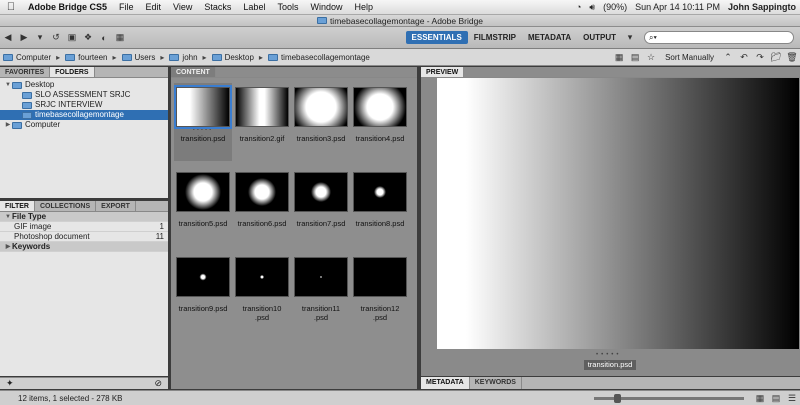 The image size is (800, 405). I want to click on thumbnail: transition4.psd, so click(380, 122).